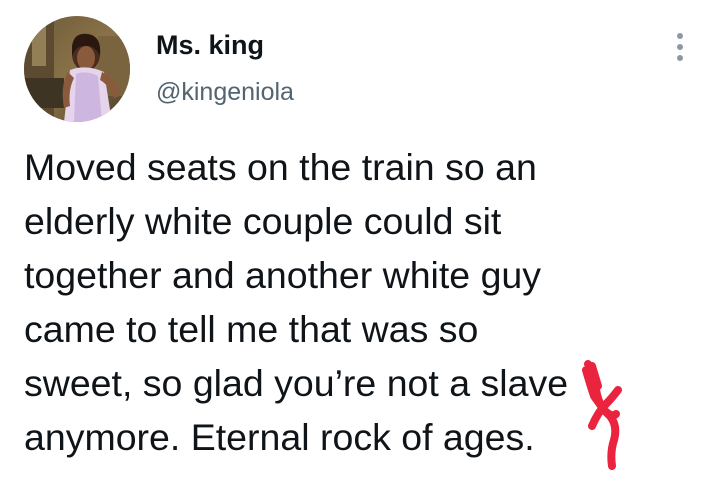  Describe the element at coordinates (251, 329) in the screenshot. I see `tweet-text-line: came to tell me that was so` at that location.